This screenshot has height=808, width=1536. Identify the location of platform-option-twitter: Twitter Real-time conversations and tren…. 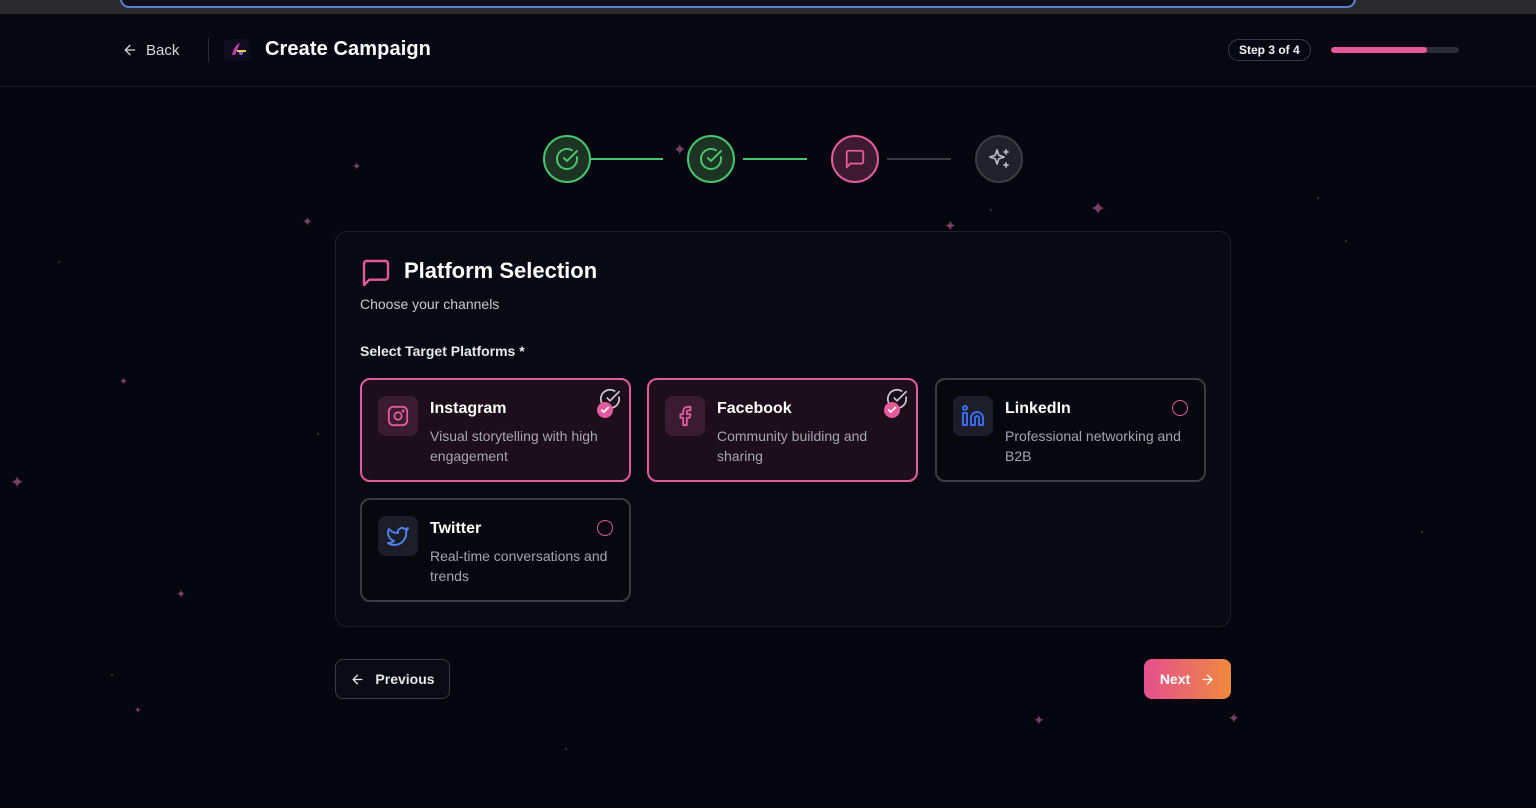
(495, 550).